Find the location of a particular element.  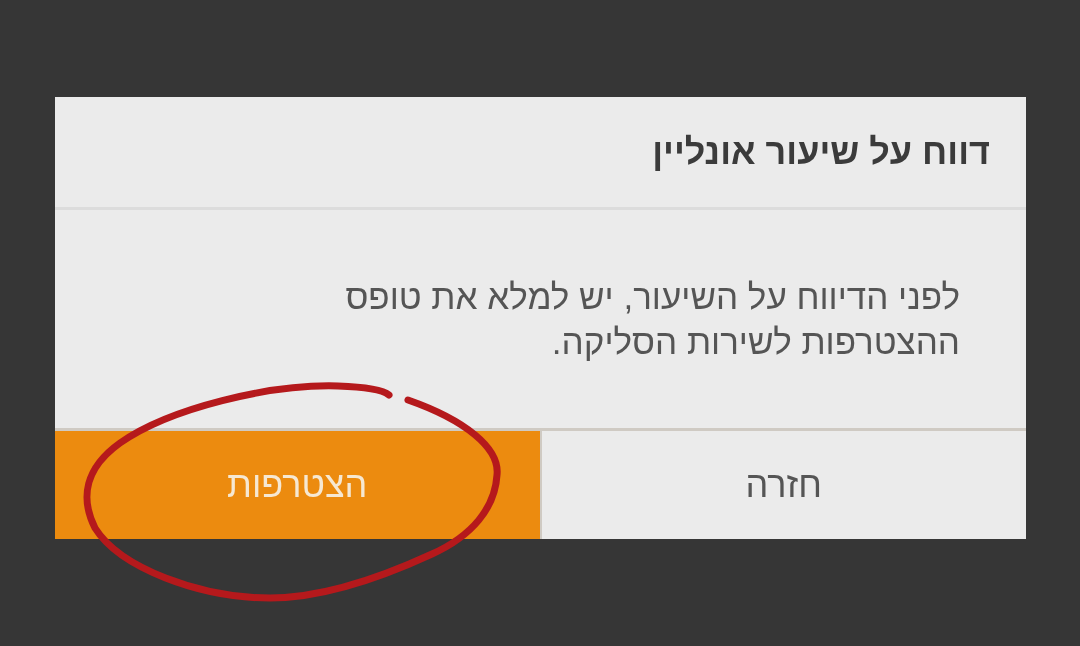

dialog-button: חזרה is located at coordinates (783, 485).